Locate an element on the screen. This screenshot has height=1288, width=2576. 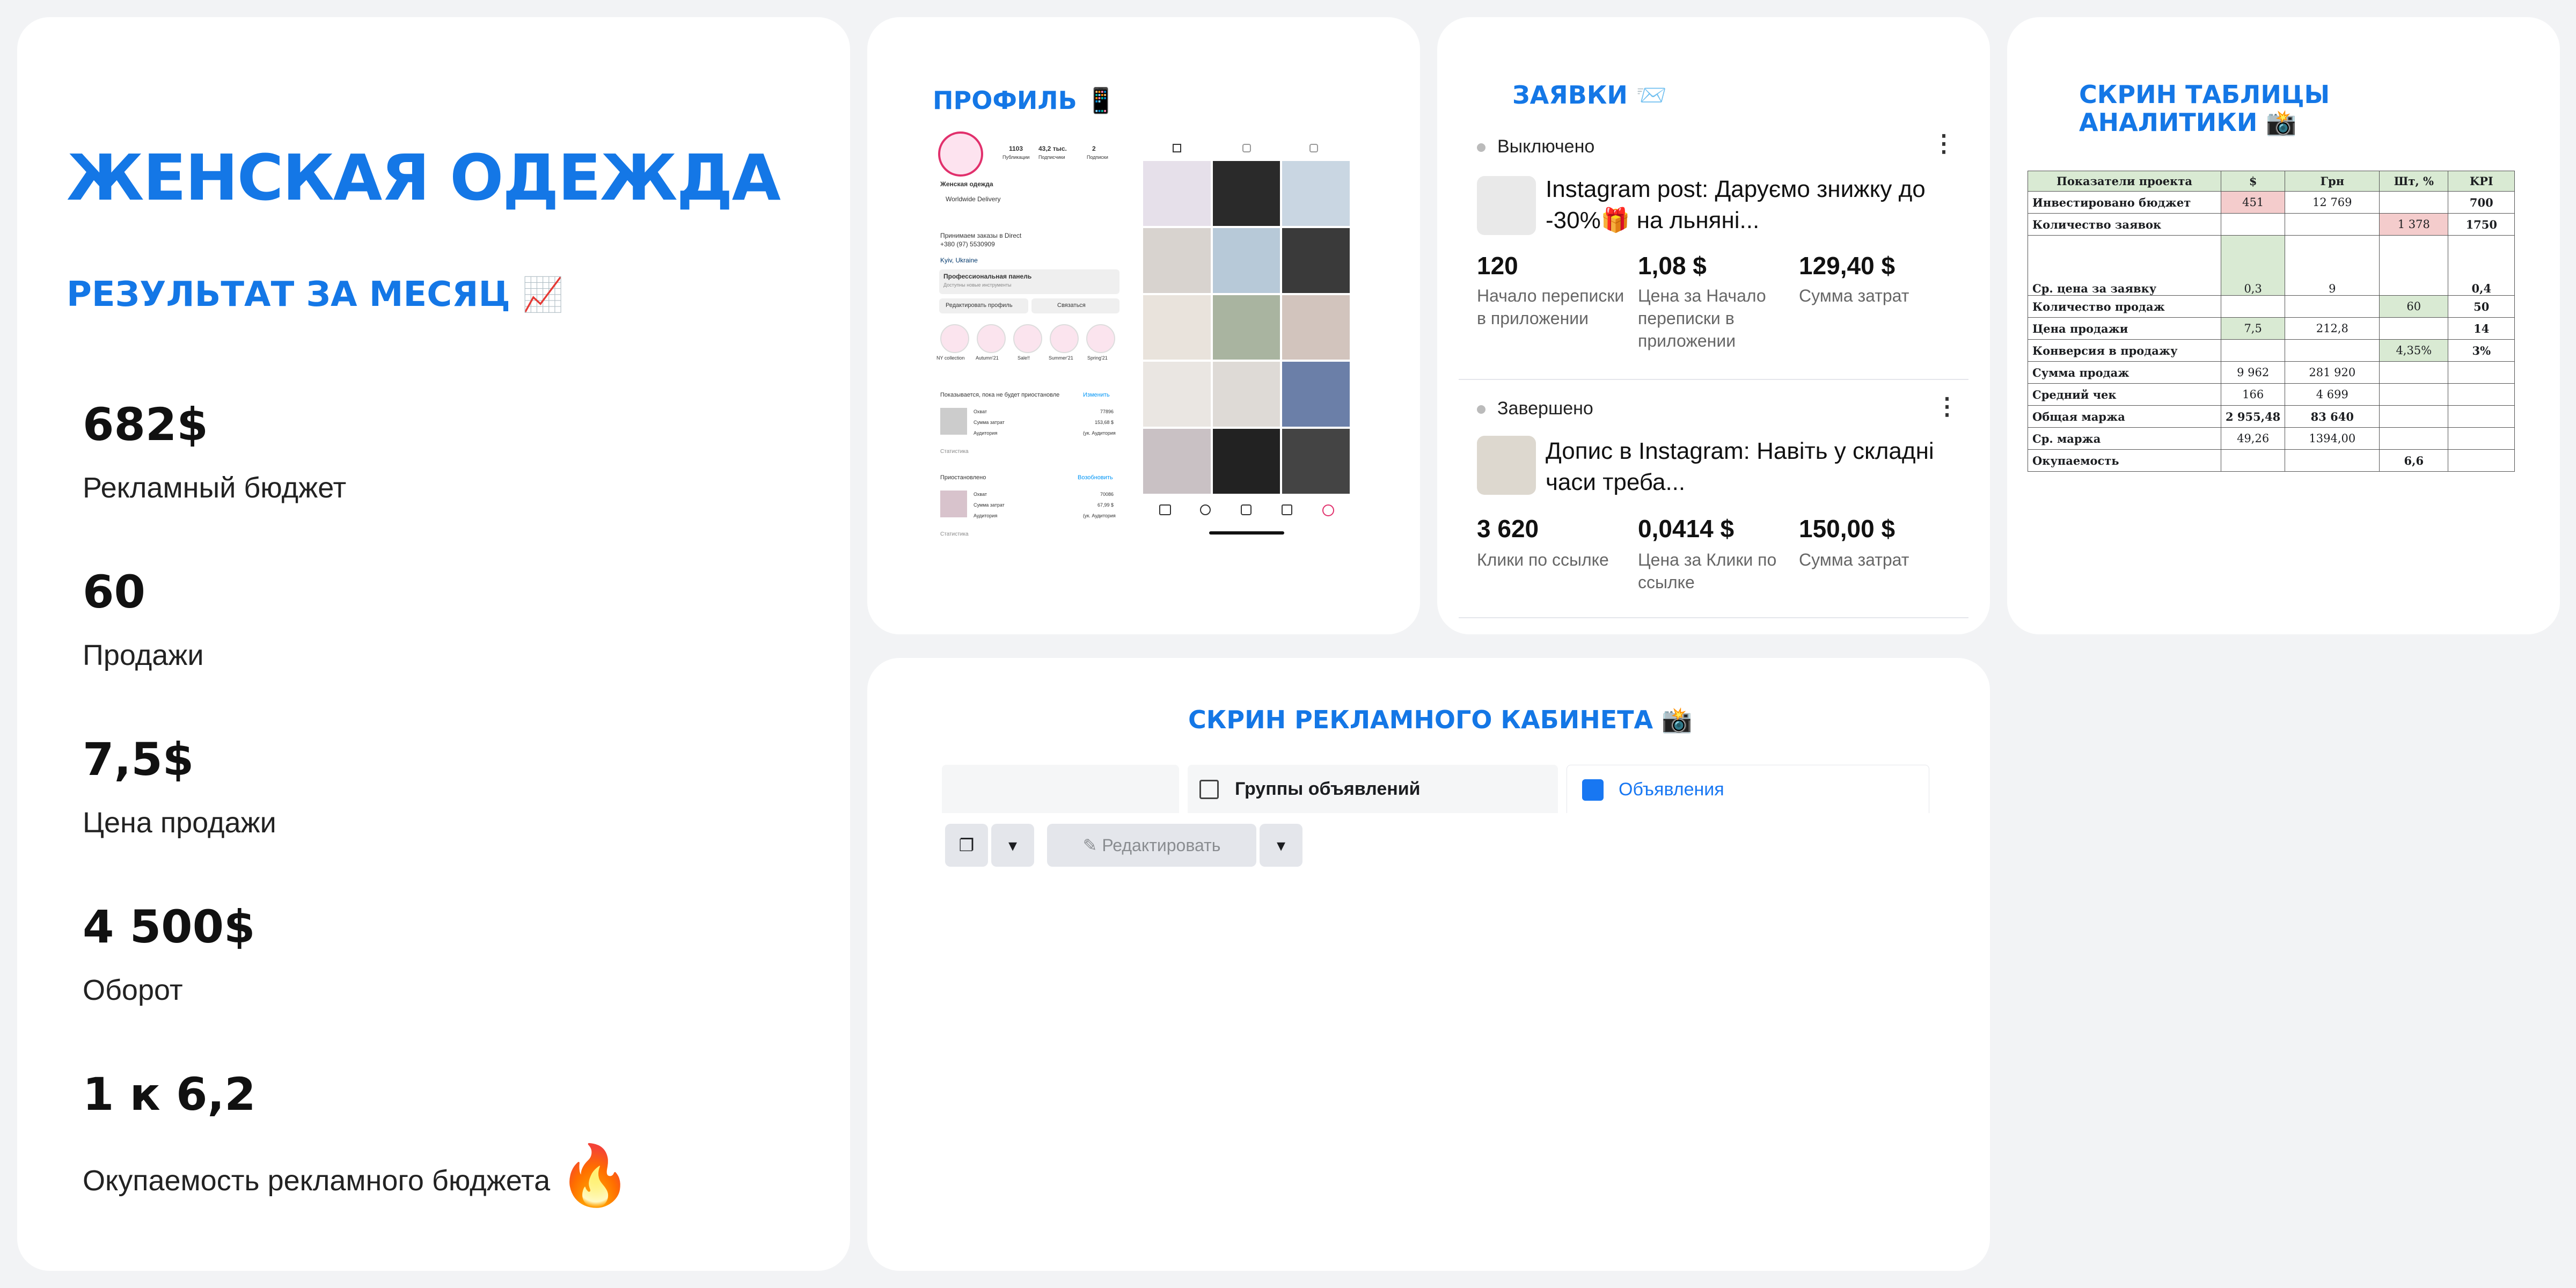
stat-value: 7,5$ is located at coordinates (138, 759).